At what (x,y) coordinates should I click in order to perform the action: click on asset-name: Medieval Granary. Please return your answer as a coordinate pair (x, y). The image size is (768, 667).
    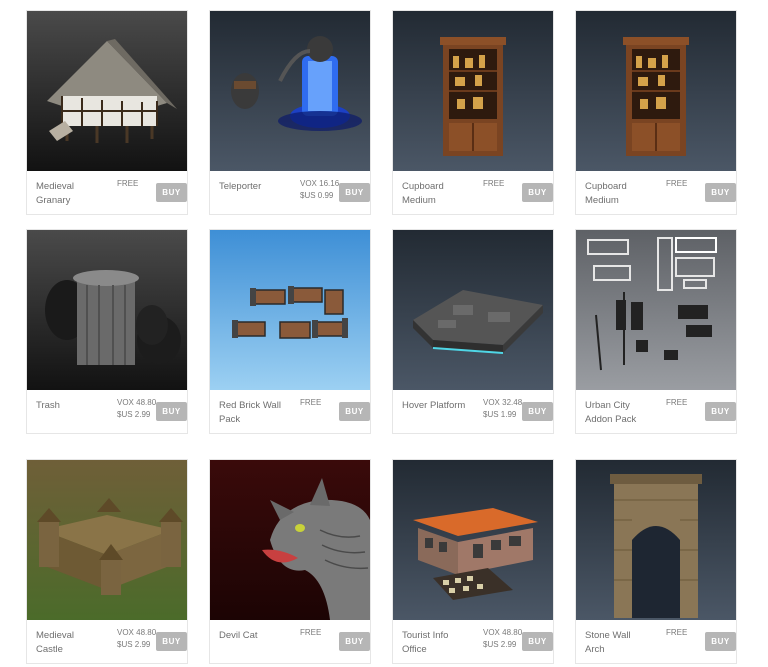
    Looking at the image, I should click on (69, 194).